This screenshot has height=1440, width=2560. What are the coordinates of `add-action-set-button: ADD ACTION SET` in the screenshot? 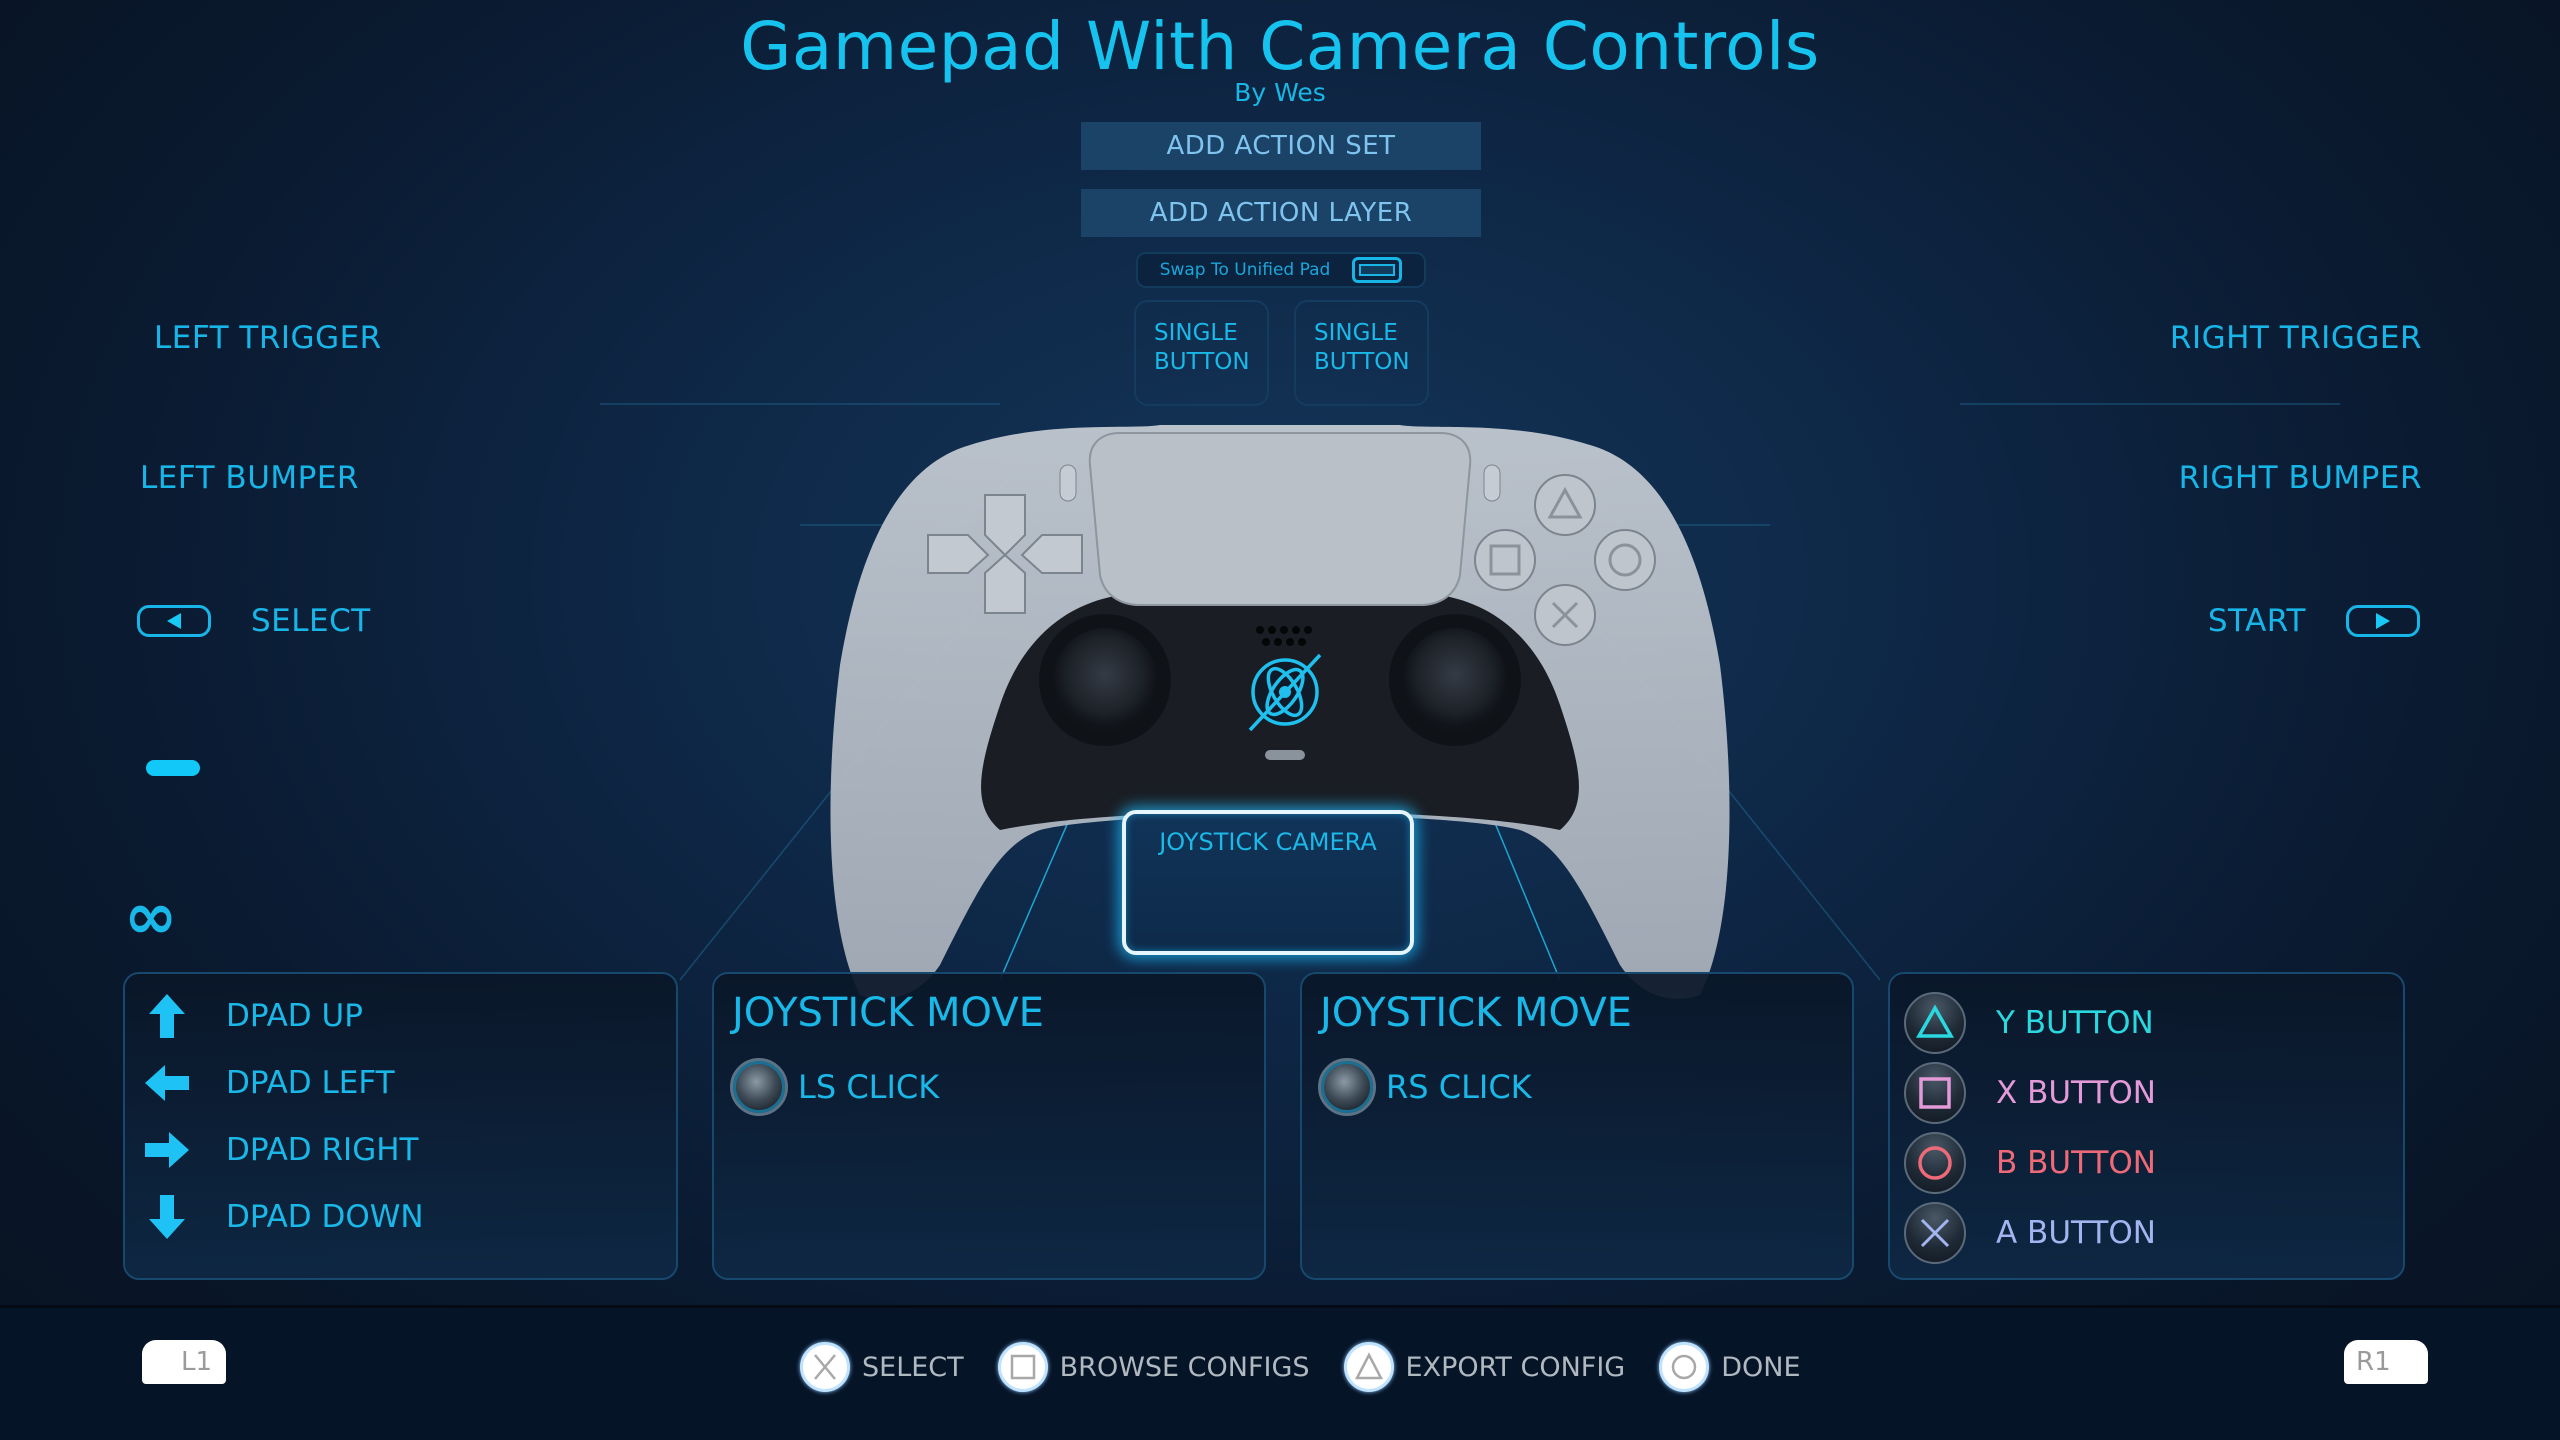 It's located at (1281, 146).